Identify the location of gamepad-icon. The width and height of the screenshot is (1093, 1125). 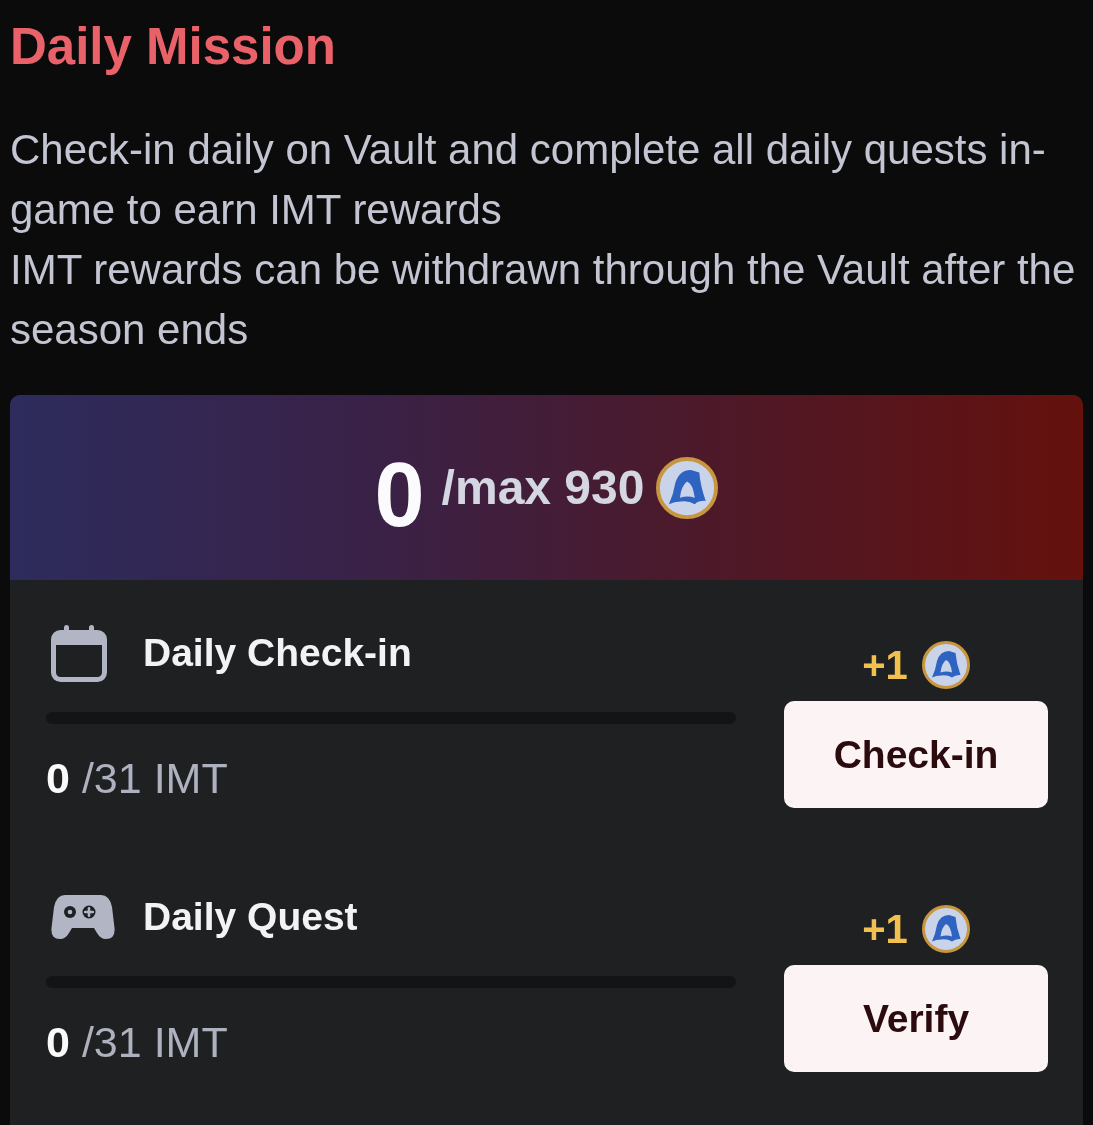
(83, 917).